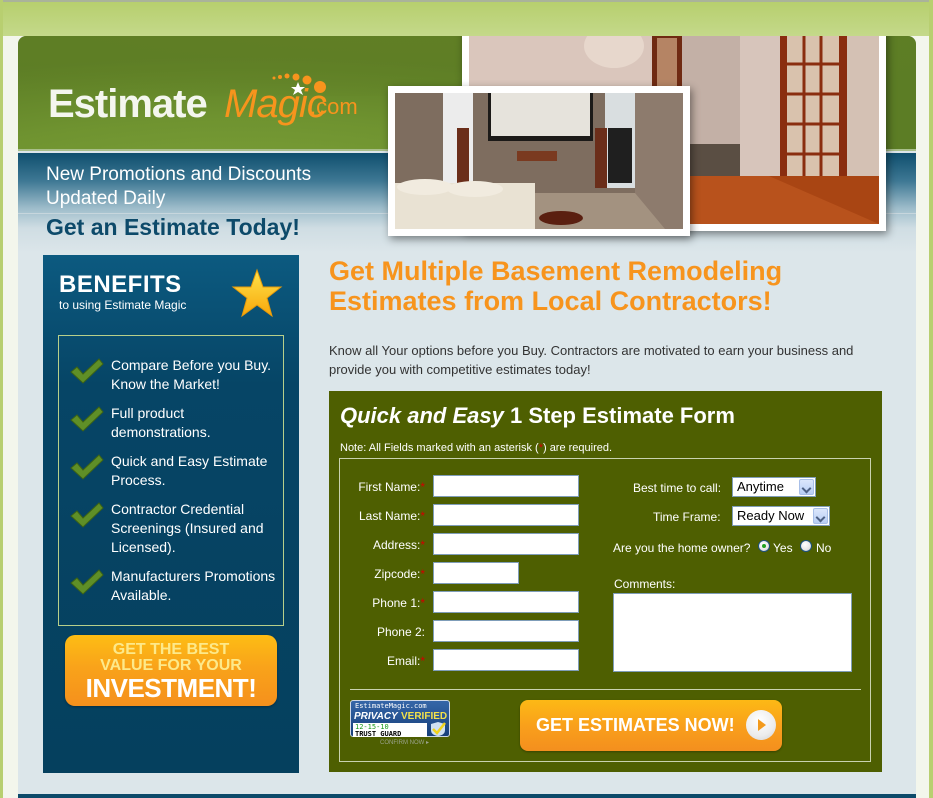 The image size is (933, 798). Describe the element at coordinates (619, 415) in the screenshot. I see `form-title-rest: 1 Step Estimate Form` at that location.